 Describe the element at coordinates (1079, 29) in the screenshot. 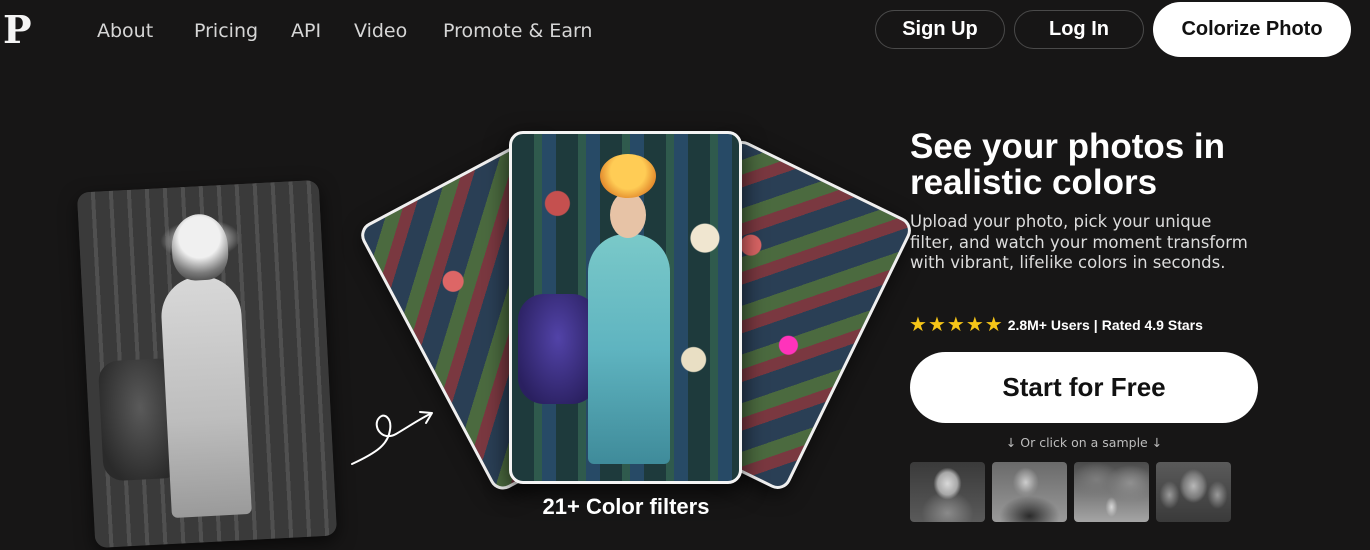

I see `log-in-button: Log In` at that location.